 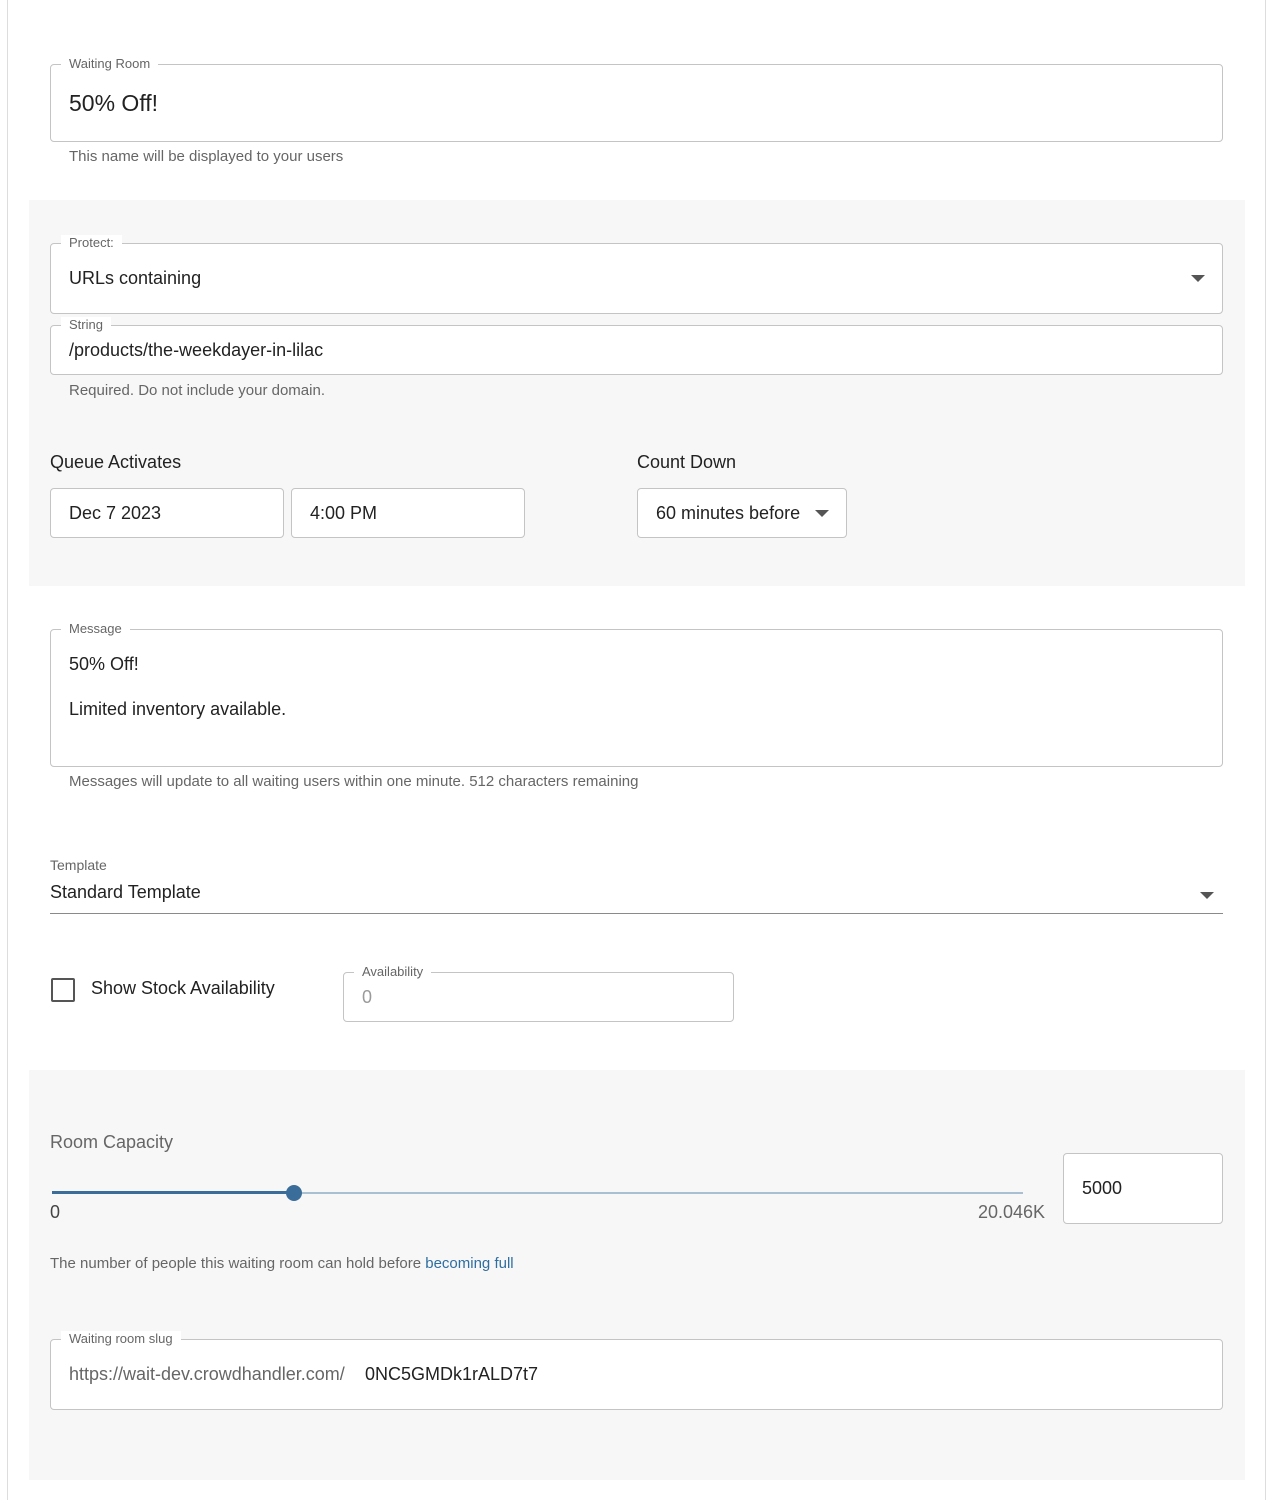 What do you see at coordinates (538, 993) in the screenshot?
I see `availability-input: Availability 0` at bounding box center [538, 993].